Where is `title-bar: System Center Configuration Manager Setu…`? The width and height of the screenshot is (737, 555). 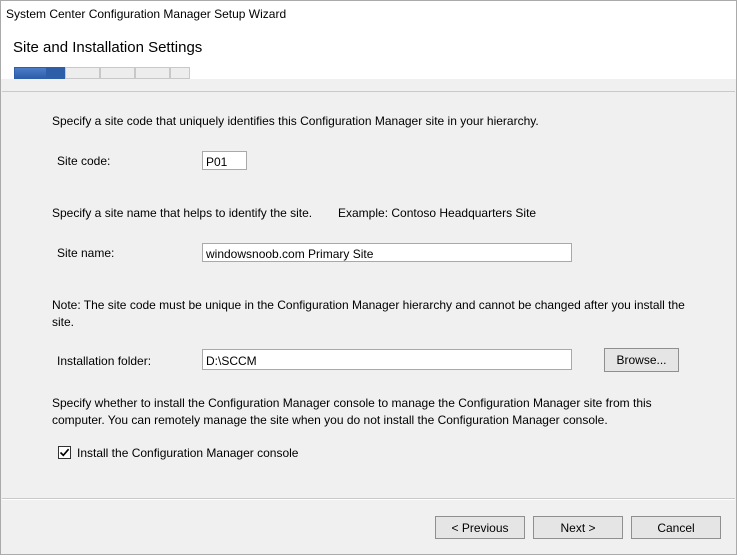
title-bar: System Center Configuration Manager Setu… is located at coordinates (368, 14).